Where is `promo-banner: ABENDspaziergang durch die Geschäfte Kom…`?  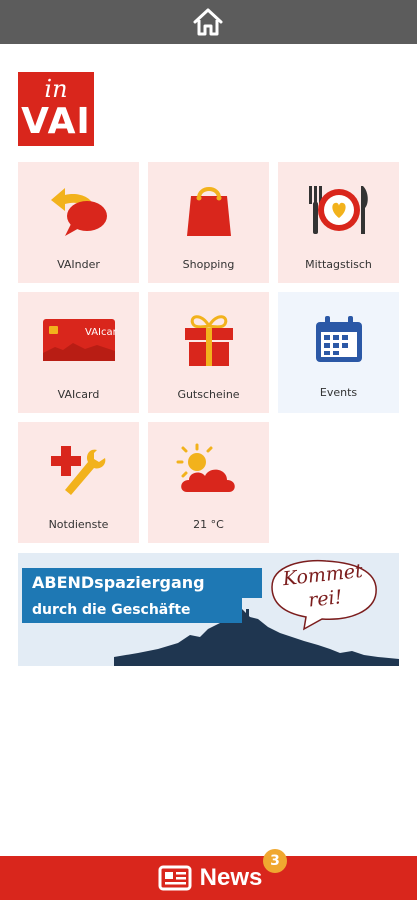
promo-banner: ABENDspaziergang durch die Geschäfte Kom… is located at coordinates (208, 609).